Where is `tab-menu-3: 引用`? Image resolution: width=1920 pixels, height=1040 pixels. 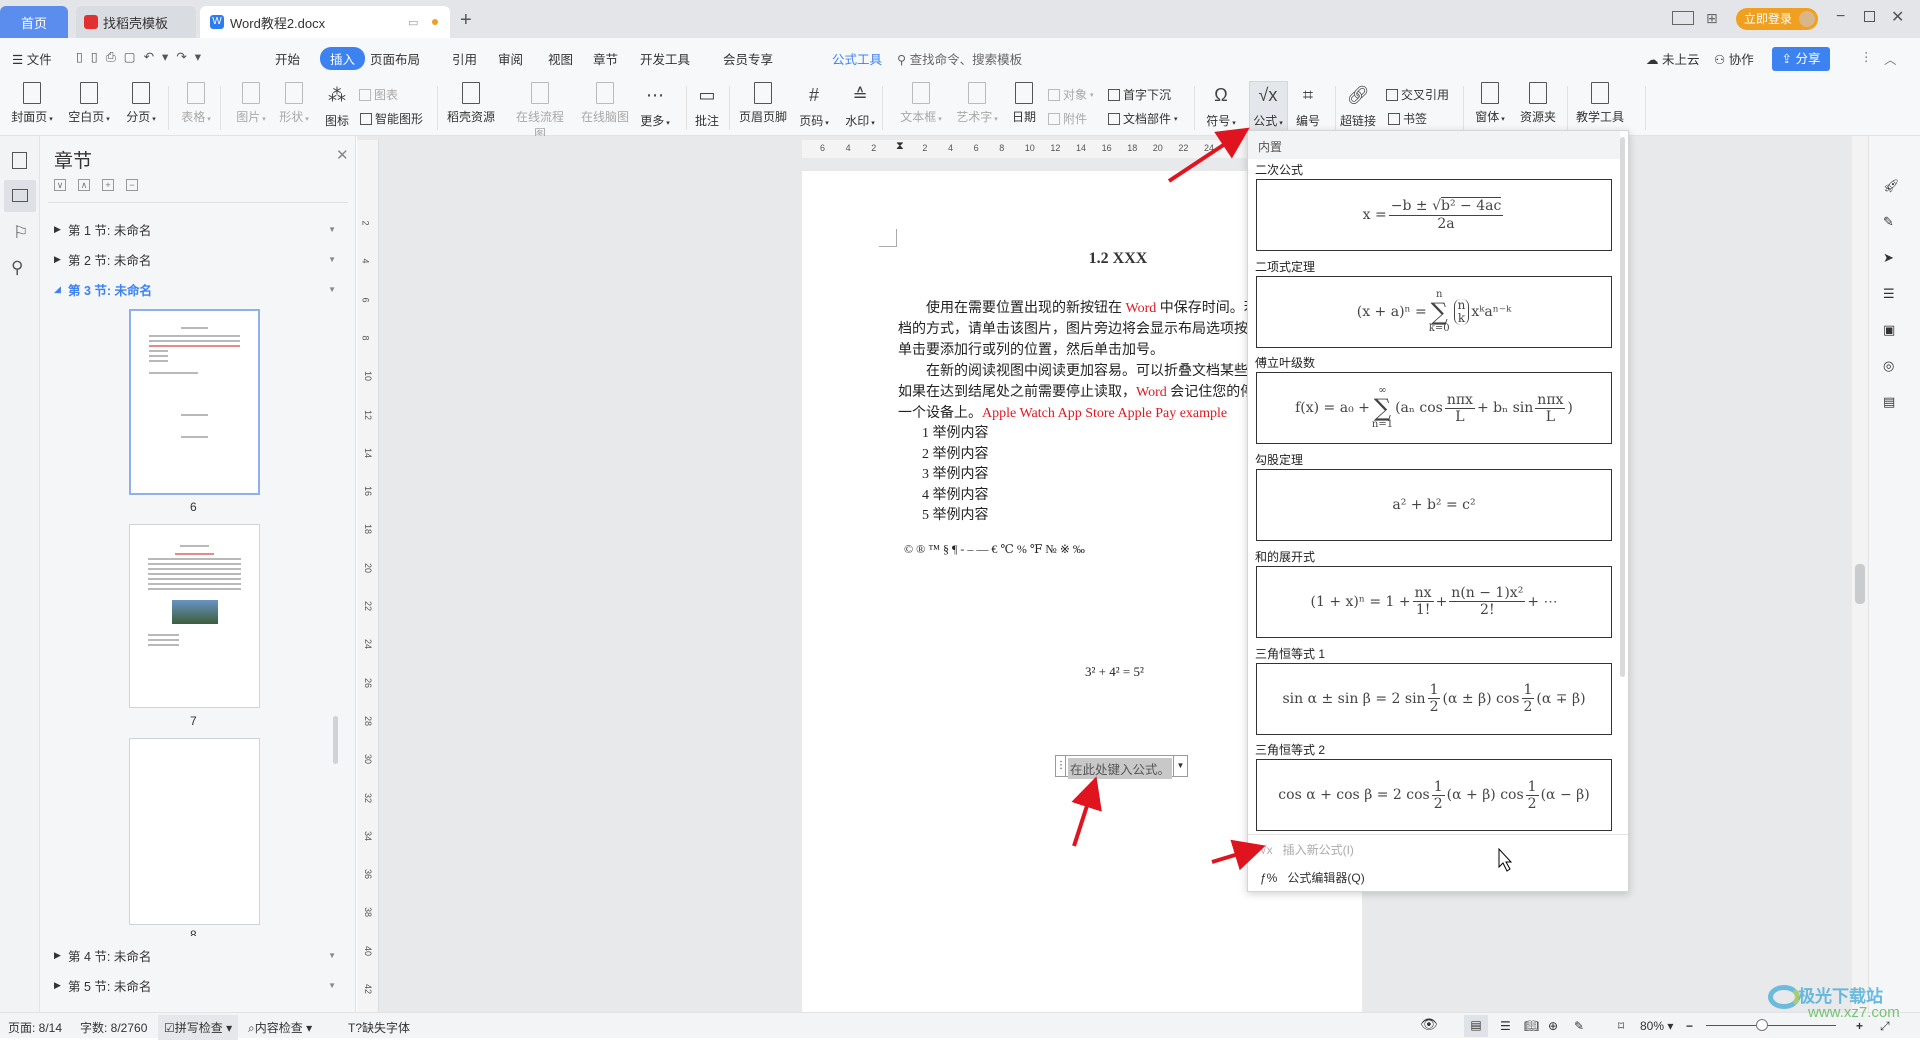 tab-menu-3: 引用 is located at coordinates (464, 58).